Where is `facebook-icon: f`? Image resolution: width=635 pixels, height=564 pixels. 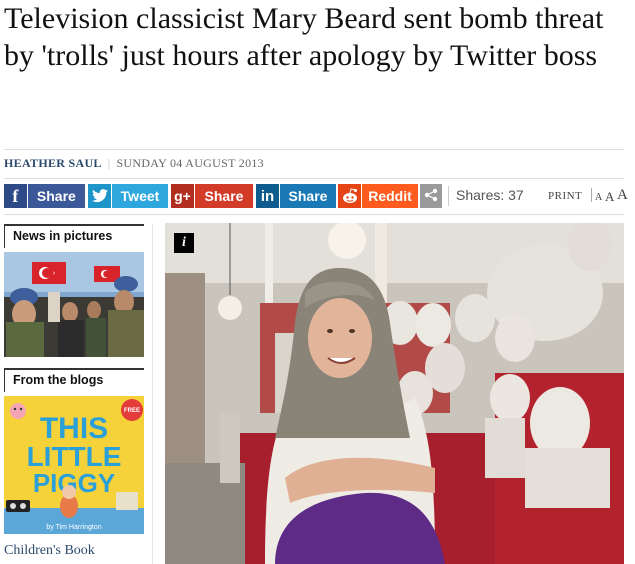
facebook-icon: f is located at coordinates (15, 196).